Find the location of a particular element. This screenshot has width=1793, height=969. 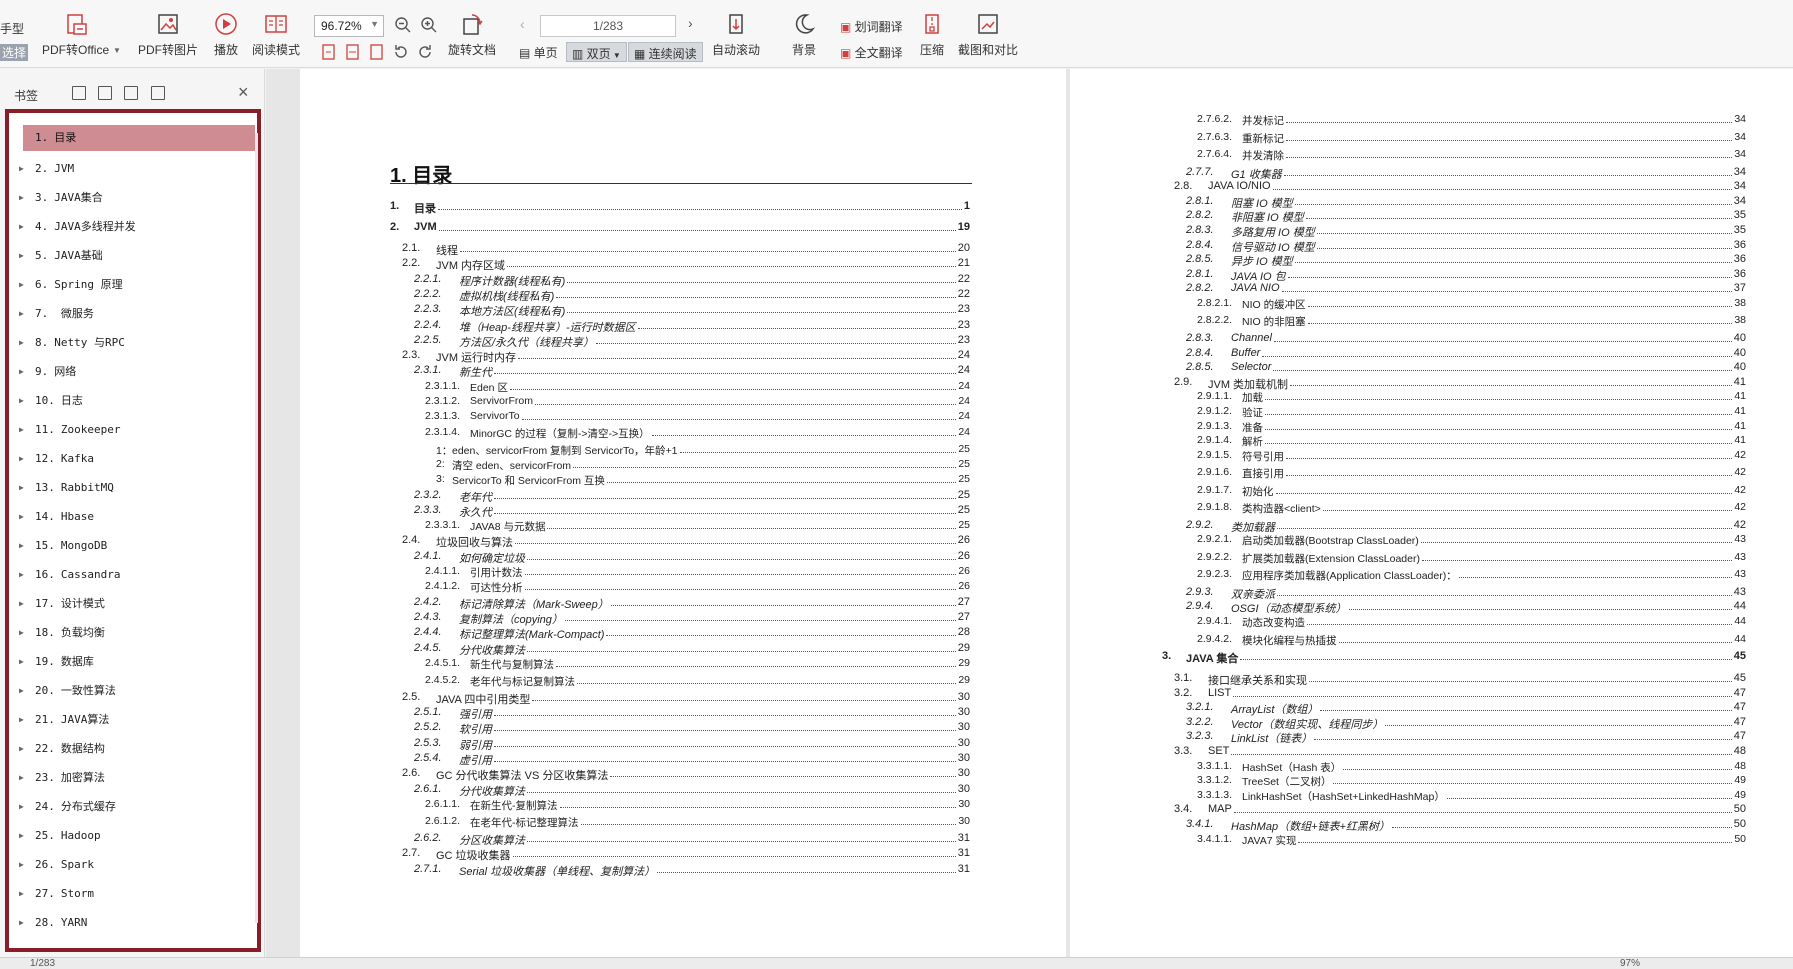

toc-entry: 2.8.4. Buffer 40 is located at coordinates (1454, 354).